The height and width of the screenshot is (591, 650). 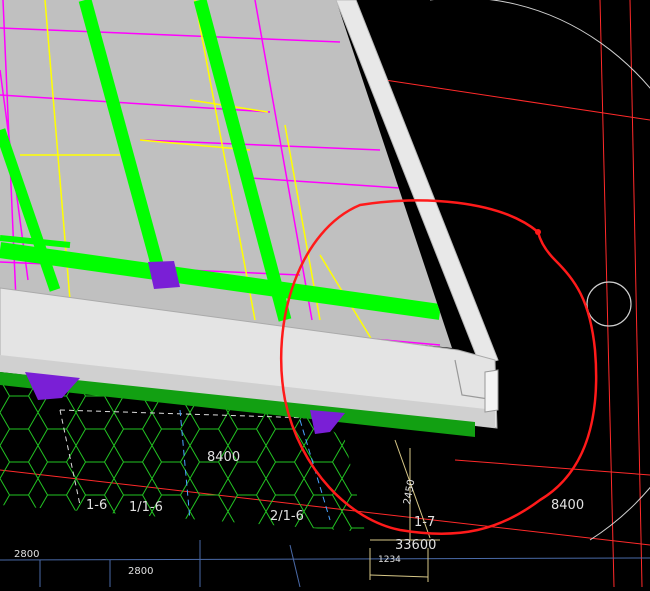 I want to click on label-8400-center: 8400, so click(x=223, y=457).